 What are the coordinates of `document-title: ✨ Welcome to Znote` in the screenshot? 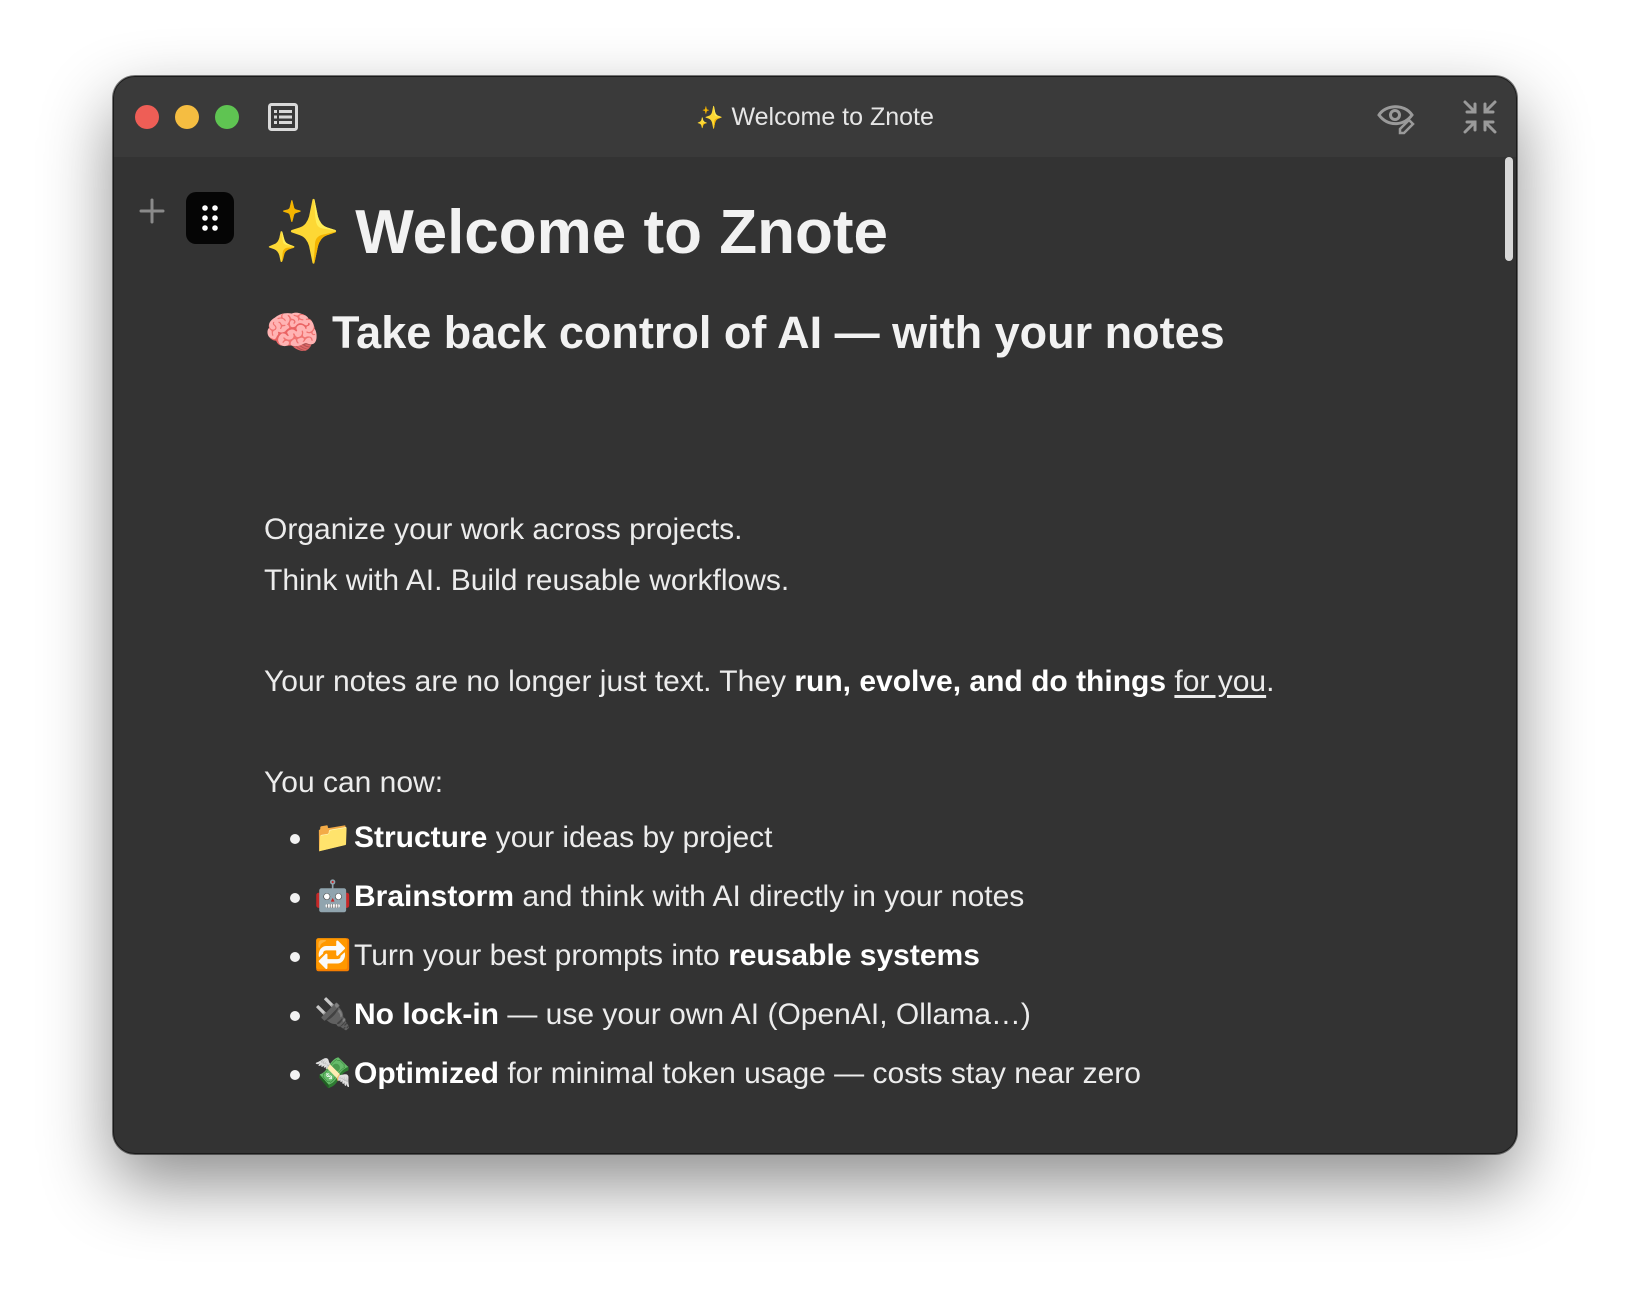 It's located at (576, 233).